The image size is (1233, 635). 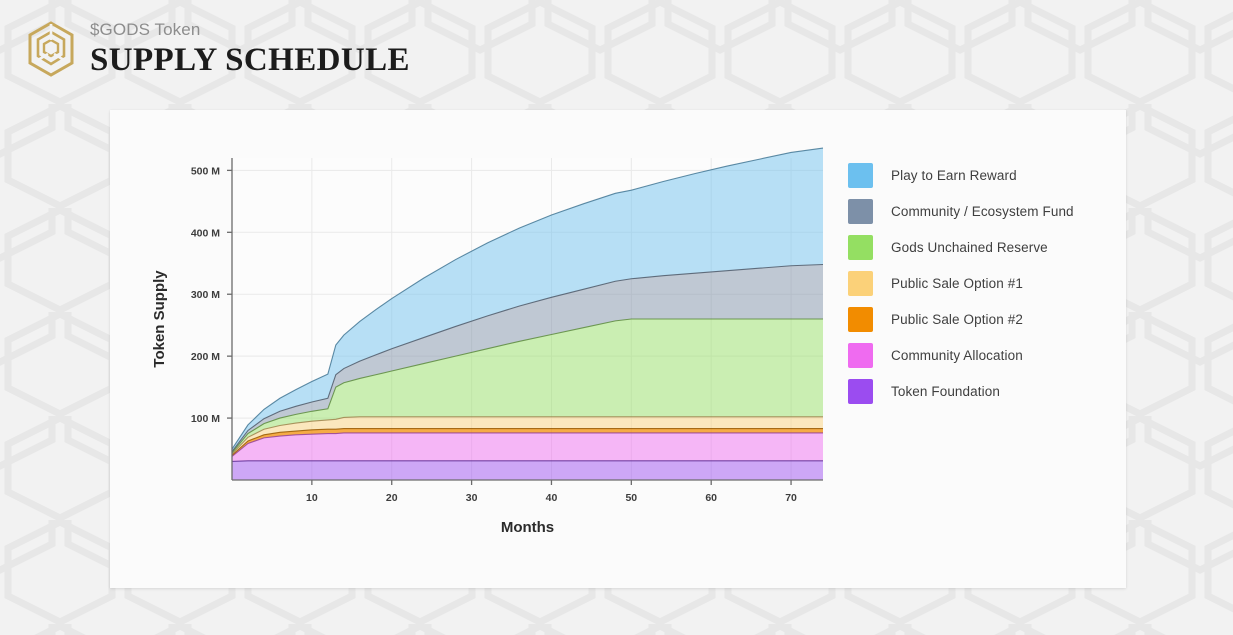 I want to click on y-tick-label: 300 M, so click(x=205, y=295).